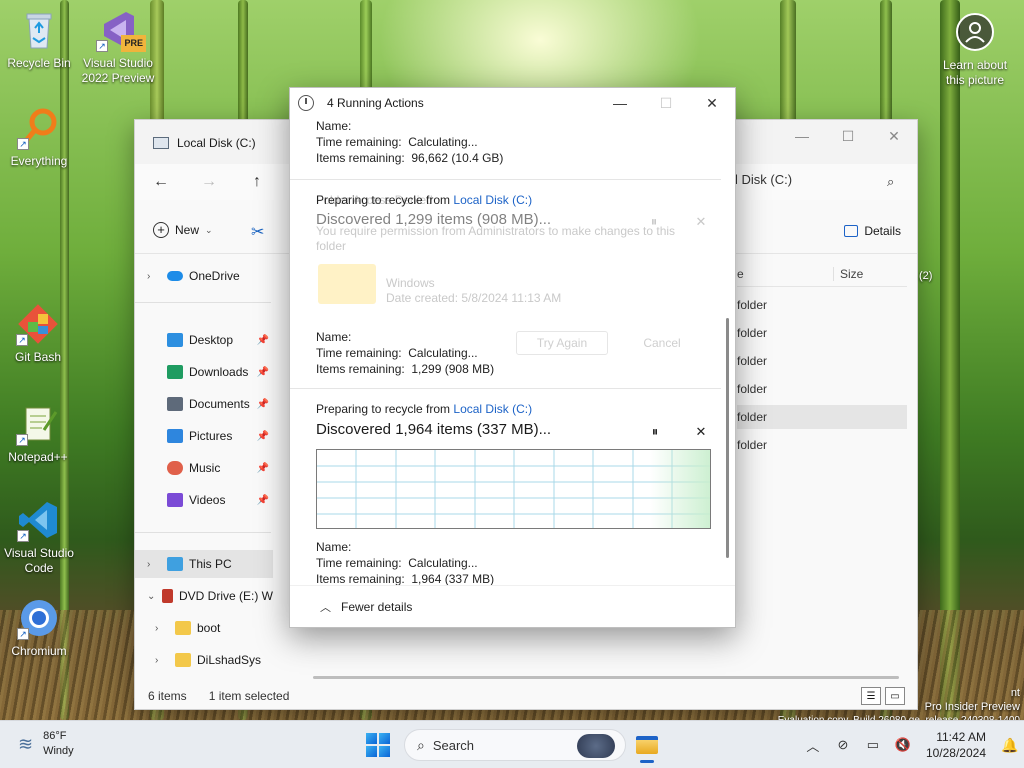 The height and width of the screenshot is (768, 1024). I want to click on nav-item-documents: Documents 📌, so click(204, 404).